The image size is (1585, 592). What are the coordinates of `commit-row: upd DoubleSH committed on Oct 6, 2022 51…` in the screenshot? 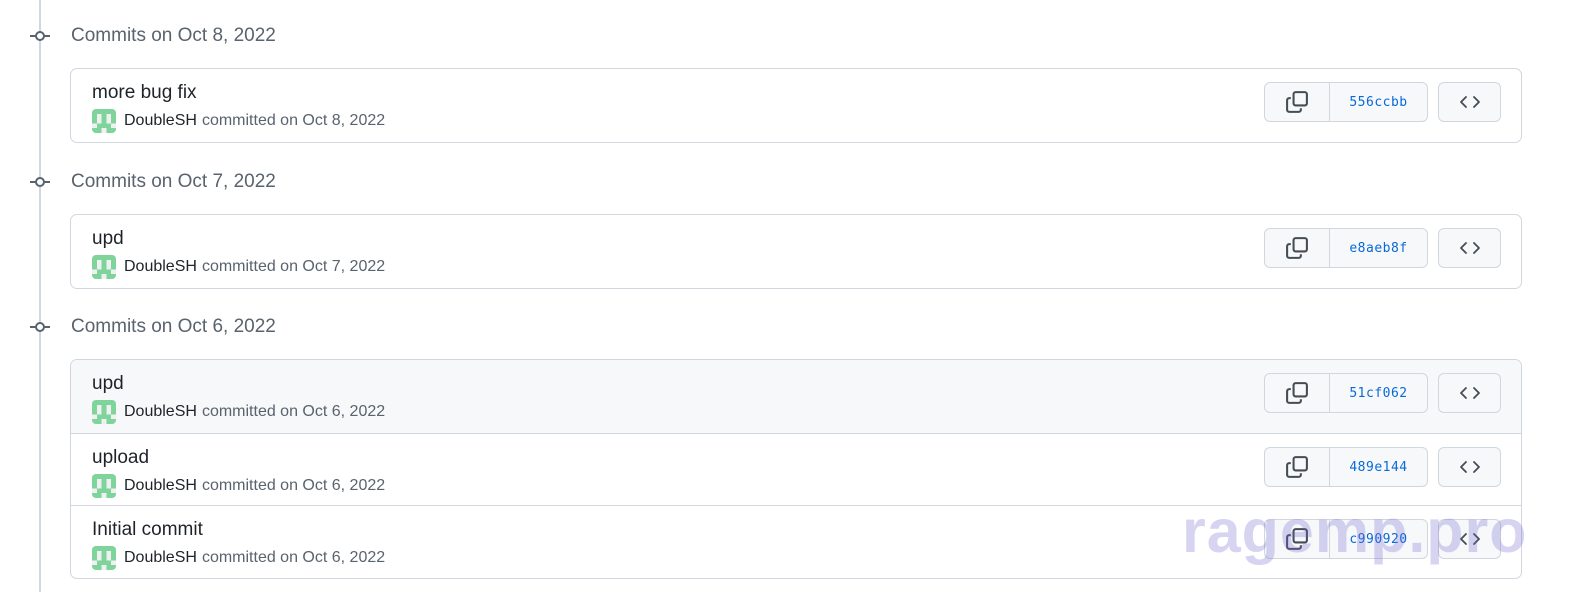 It's located at (796, 396).